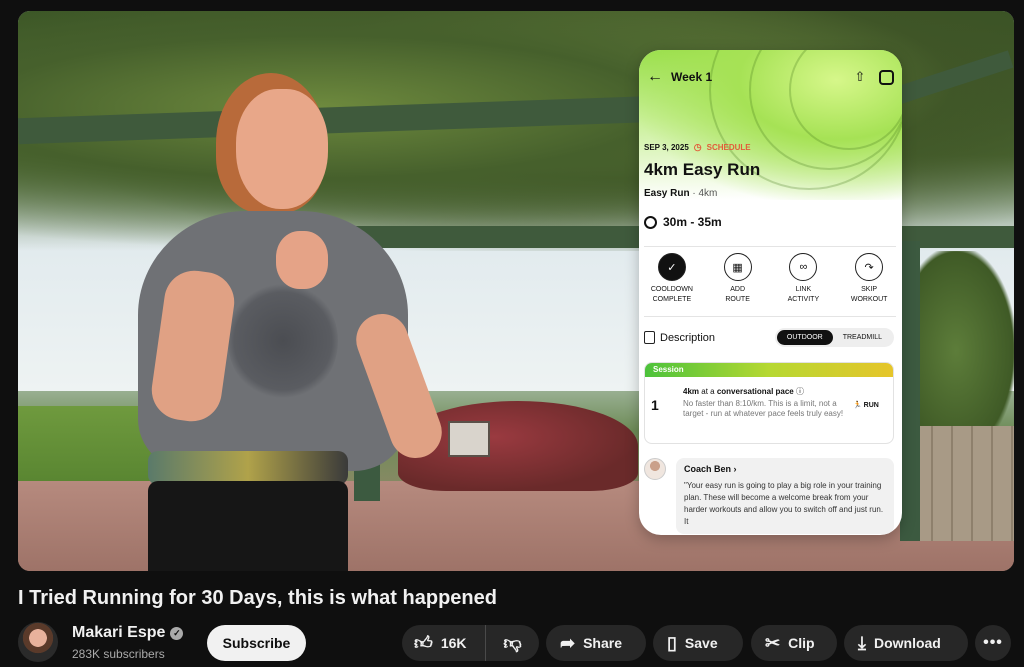  What do you see at coordinates (691, 391) in the screenshot?
I see `step-distance: 4km` at bounding box center [691, 391].